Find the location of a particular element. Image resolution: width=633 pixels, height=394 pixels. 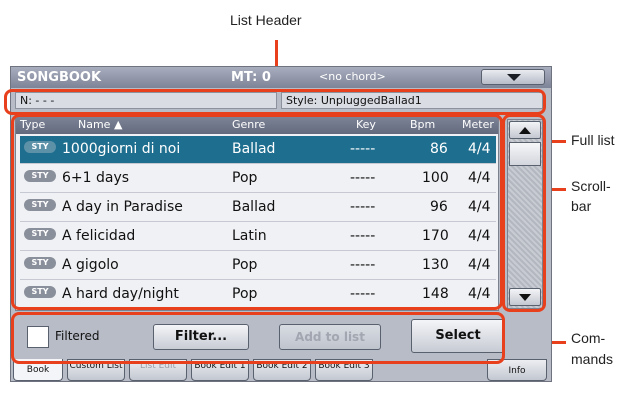

annotation-scrollbar-2: bar is located at coordinates (581, 206).